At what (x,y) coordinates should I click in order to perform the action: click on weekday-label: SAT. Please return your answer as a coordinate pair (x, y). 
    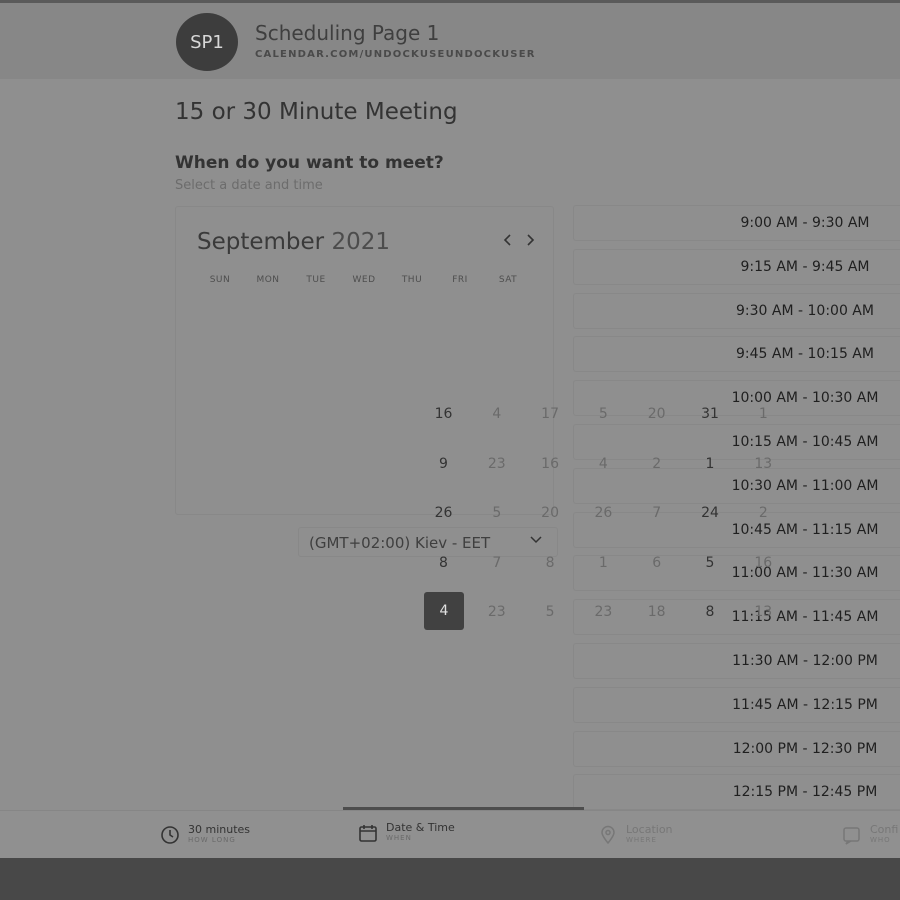
    Looking at the image, I should click on (508, 280).